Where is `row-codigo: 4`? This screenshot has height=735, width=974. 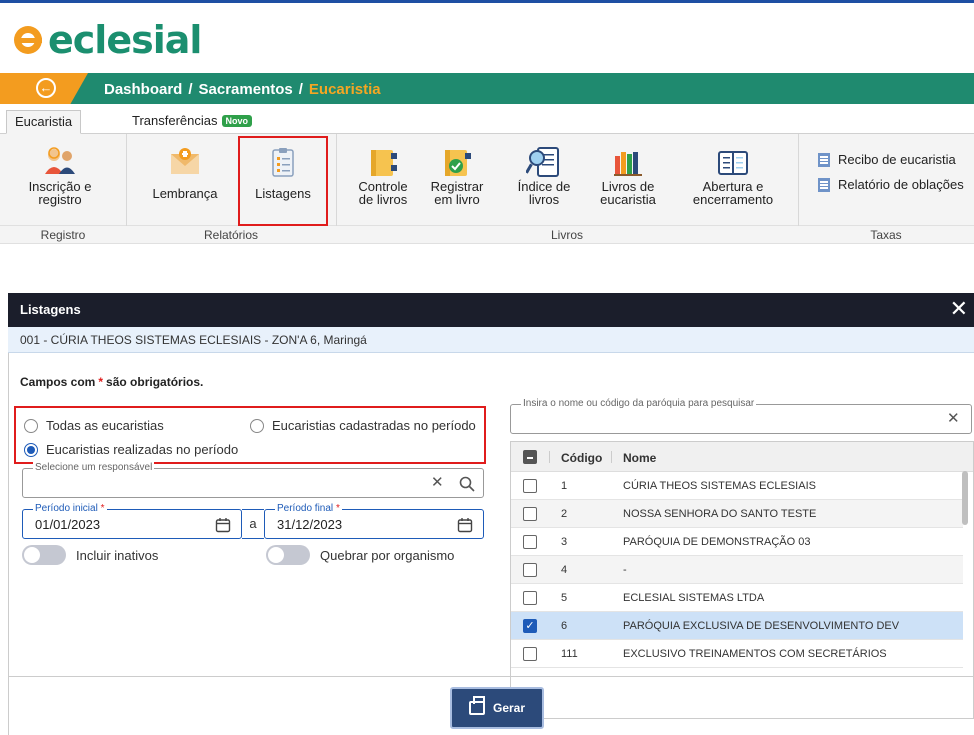 row-codigo: 4 is located at coordinates (564, 570).